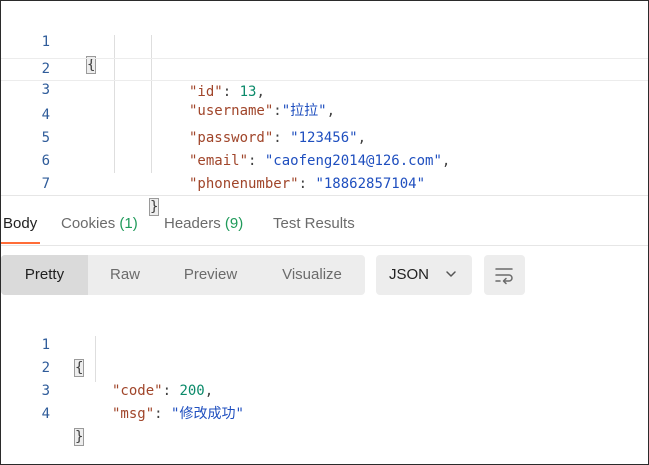 This screenshot has width=649, height=465. I want to click on format-dropdown: JSON, so click(424, 275).